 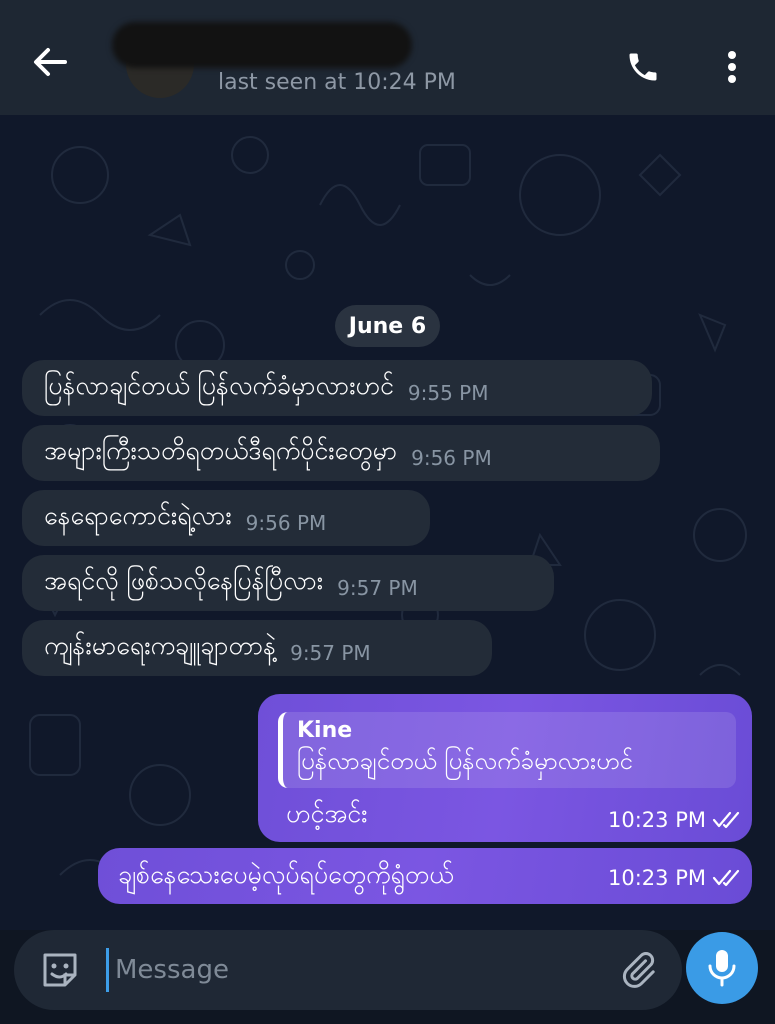 I want to click on back-button, so click(x=50, y=62).